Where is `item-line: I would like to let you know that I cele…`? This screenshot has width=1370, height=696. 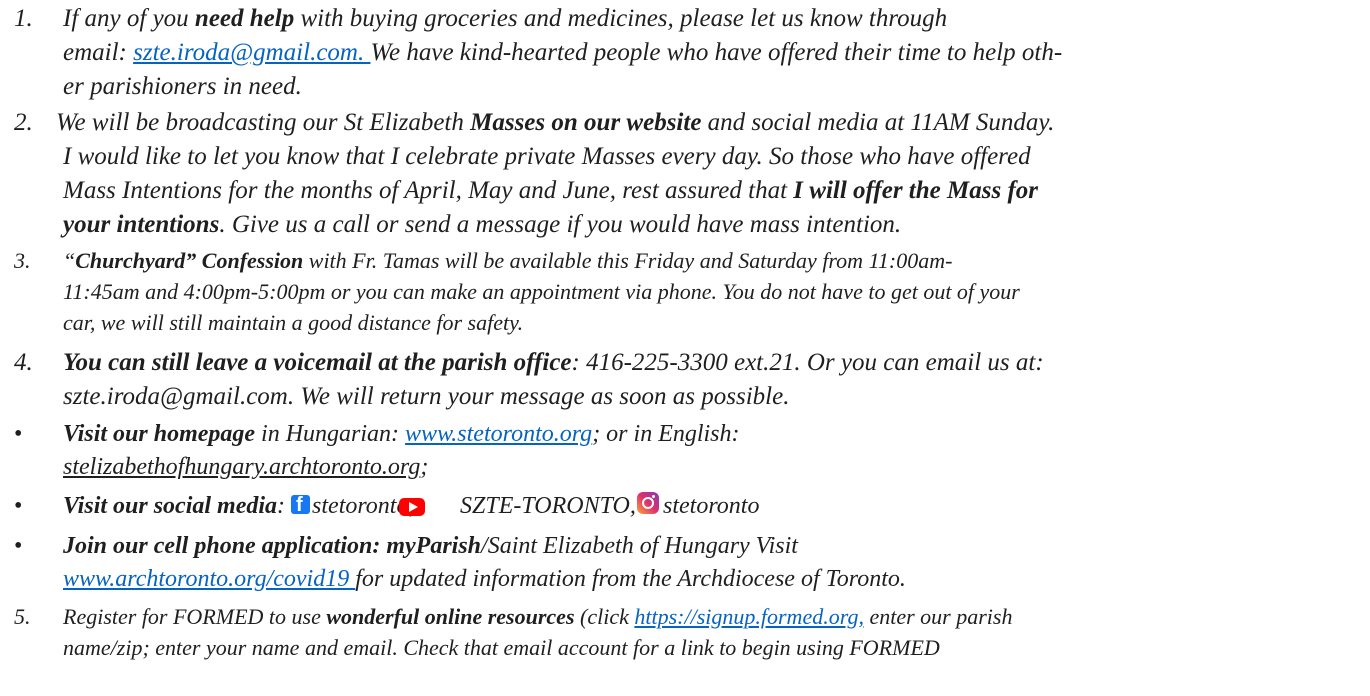
item-line: I would like to let you know that I cele… is located at coordinates (547, 156).